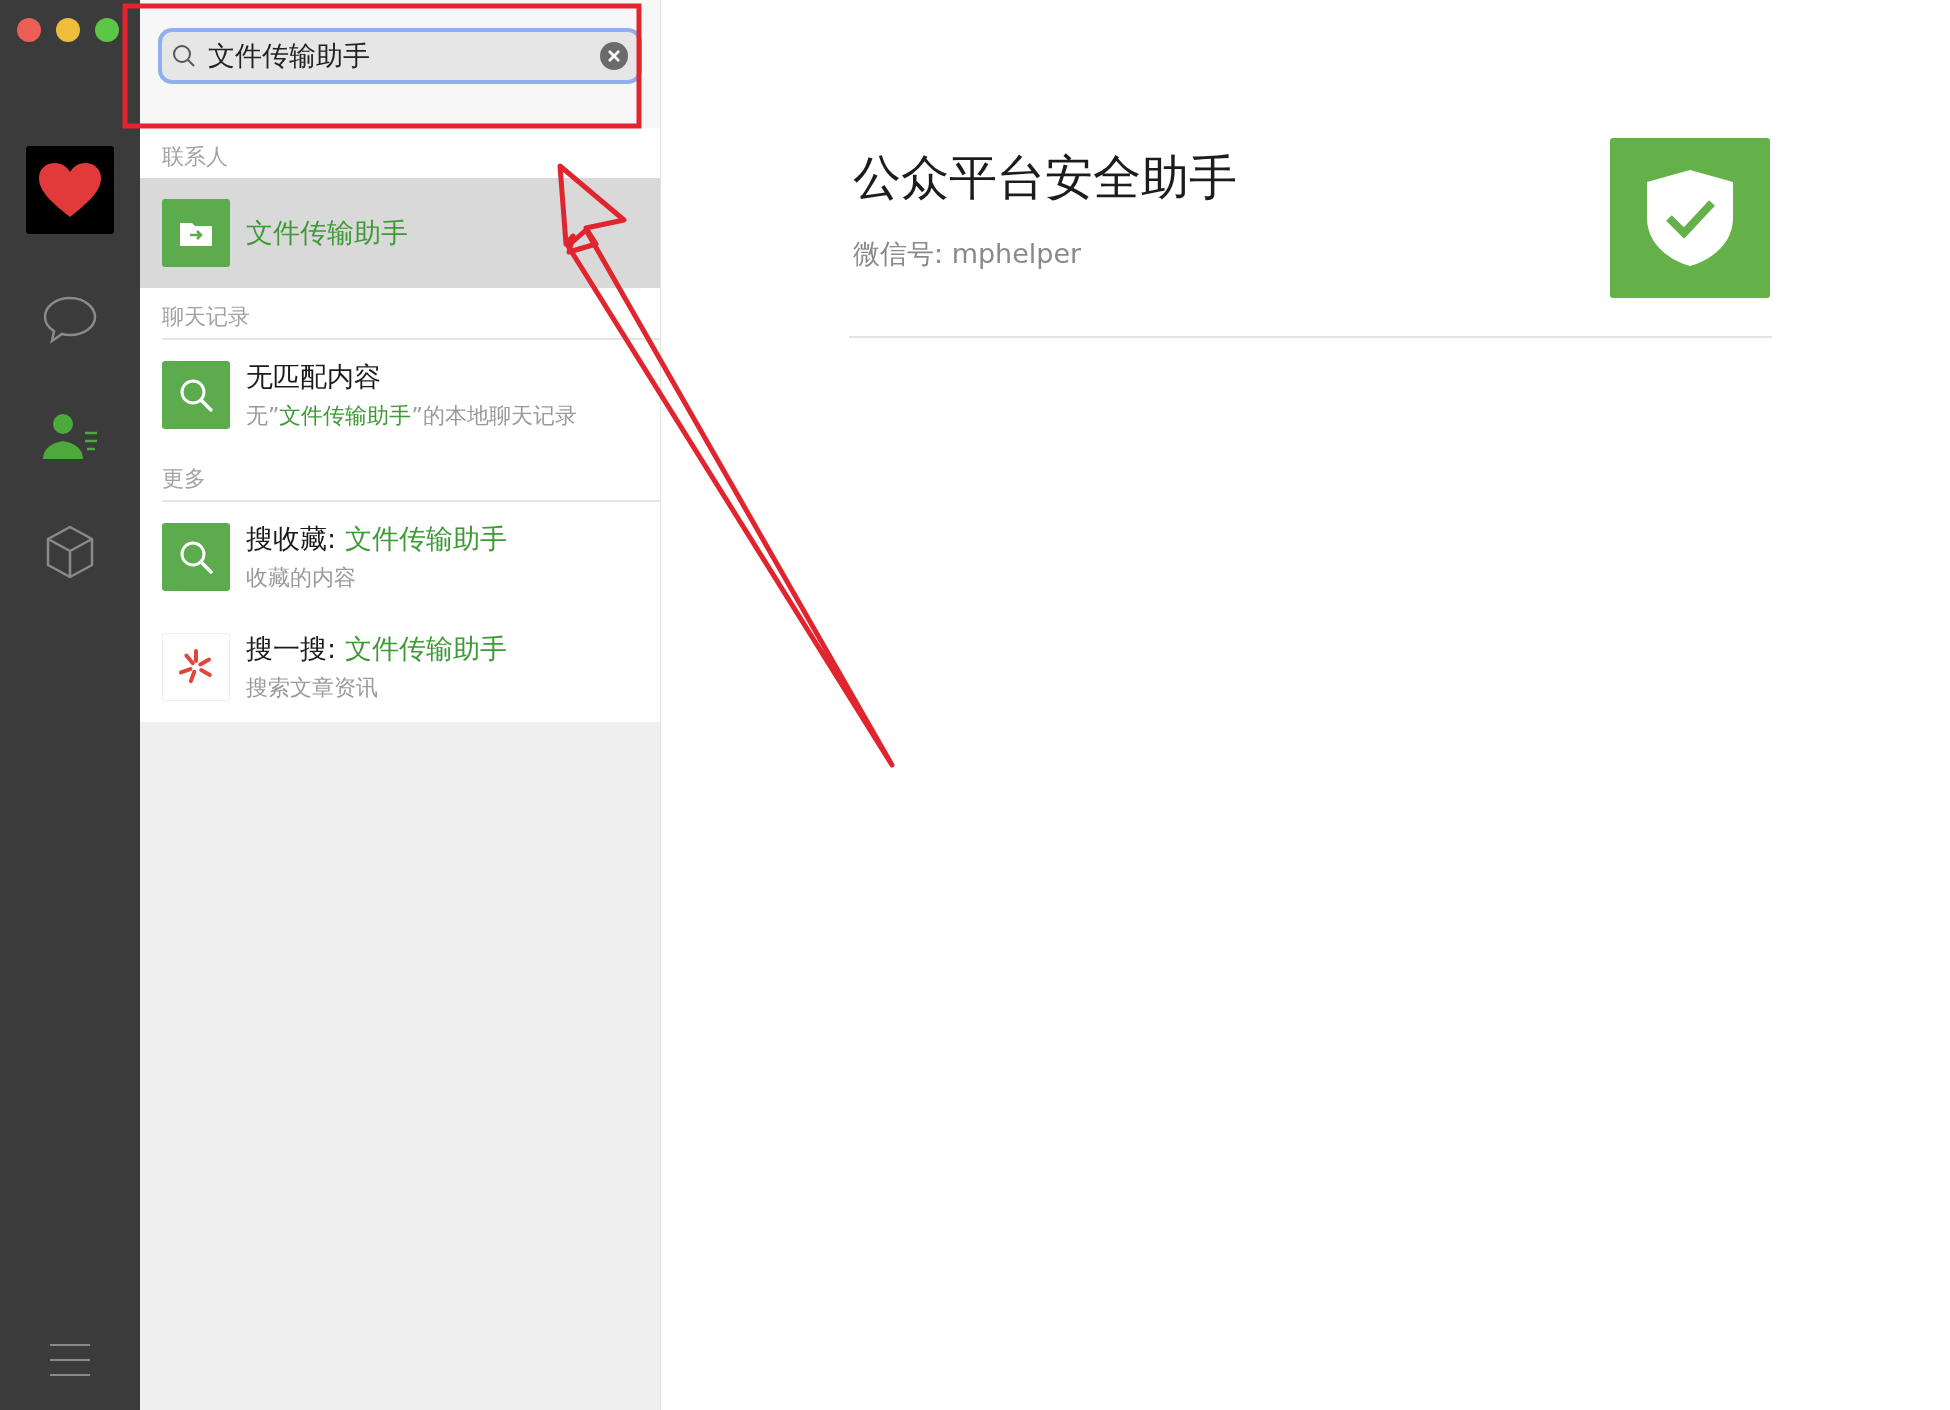 This screenshot has width=1950, height=1410. What do you see at coordinates (312, 688) in the screenshot?
I see `result-subtitle: 搜索文章资讯` at bounding box center [312, 688].